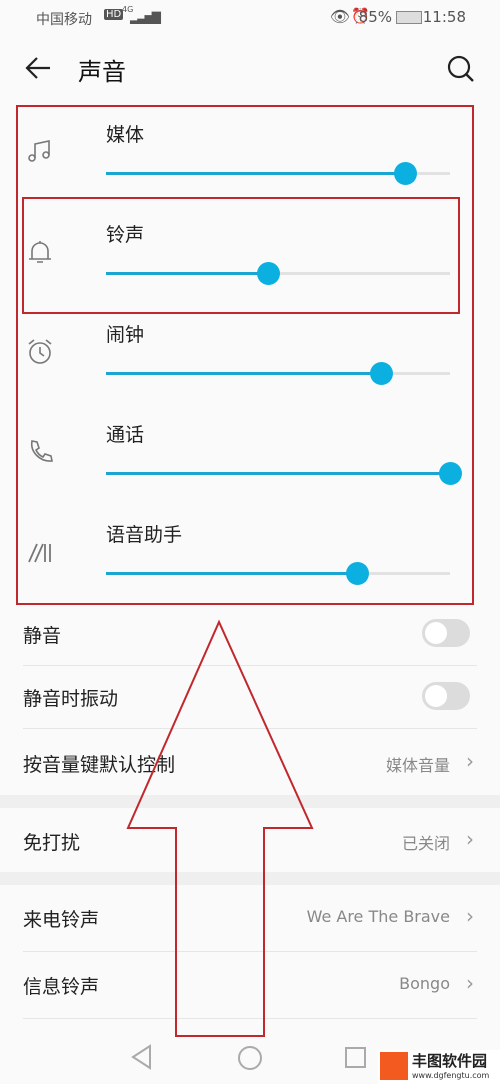 This screenshot has height=1084, width=500. I want to click on volume-row: 闹钟, so click(250, 352).